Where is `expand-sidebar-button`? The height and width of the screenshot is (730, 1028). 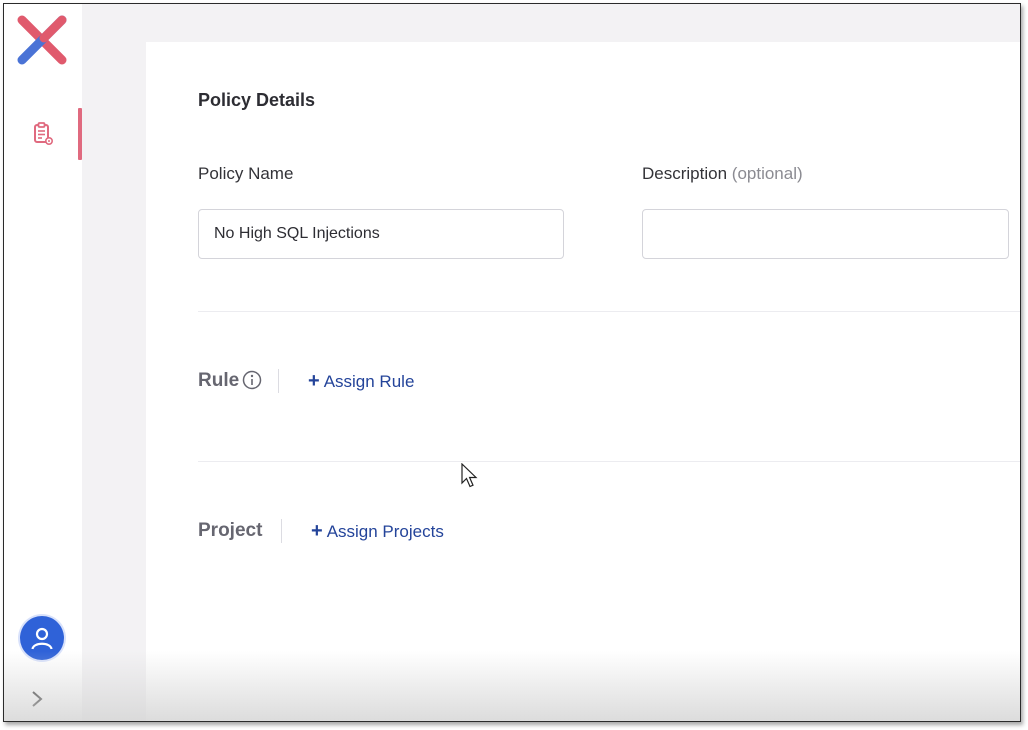 expand-sidebar-button is located at coordinates (37, 699).